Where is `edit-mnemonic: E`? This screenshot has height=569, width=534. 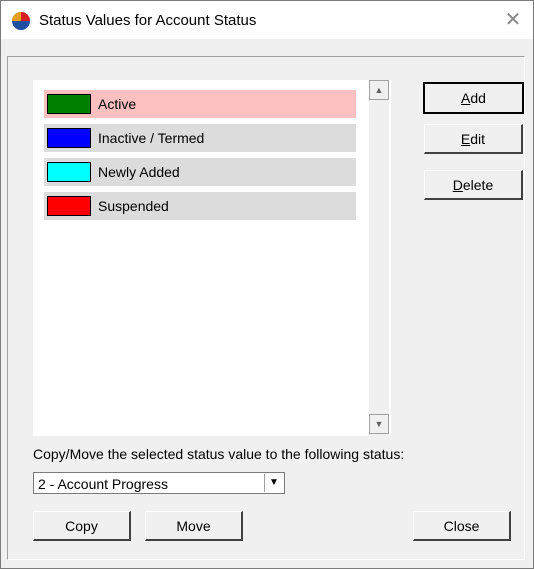 edit-mnemonic: E is located at coordinates (465, 138).